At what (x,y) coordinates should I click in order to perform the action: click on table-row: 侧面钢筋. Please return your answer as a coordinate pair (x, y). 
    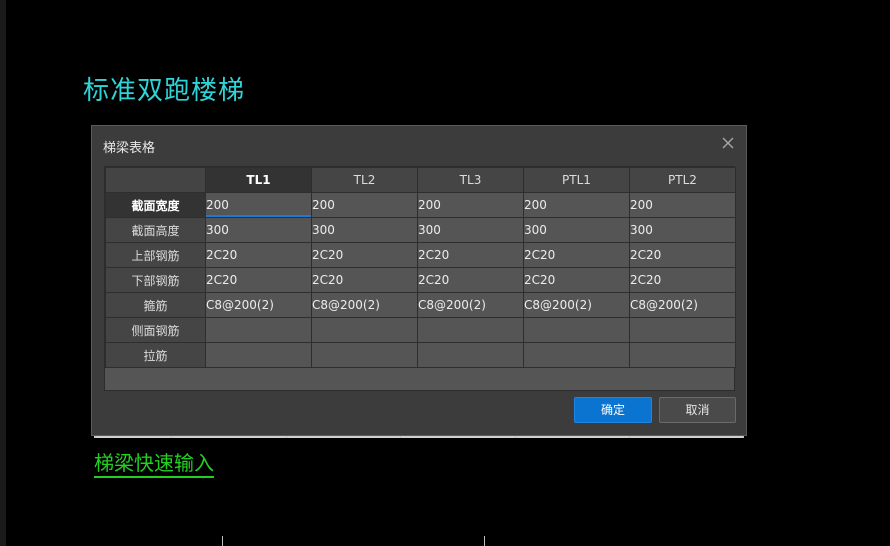
    Looking at the image, I should click on (420, 330).